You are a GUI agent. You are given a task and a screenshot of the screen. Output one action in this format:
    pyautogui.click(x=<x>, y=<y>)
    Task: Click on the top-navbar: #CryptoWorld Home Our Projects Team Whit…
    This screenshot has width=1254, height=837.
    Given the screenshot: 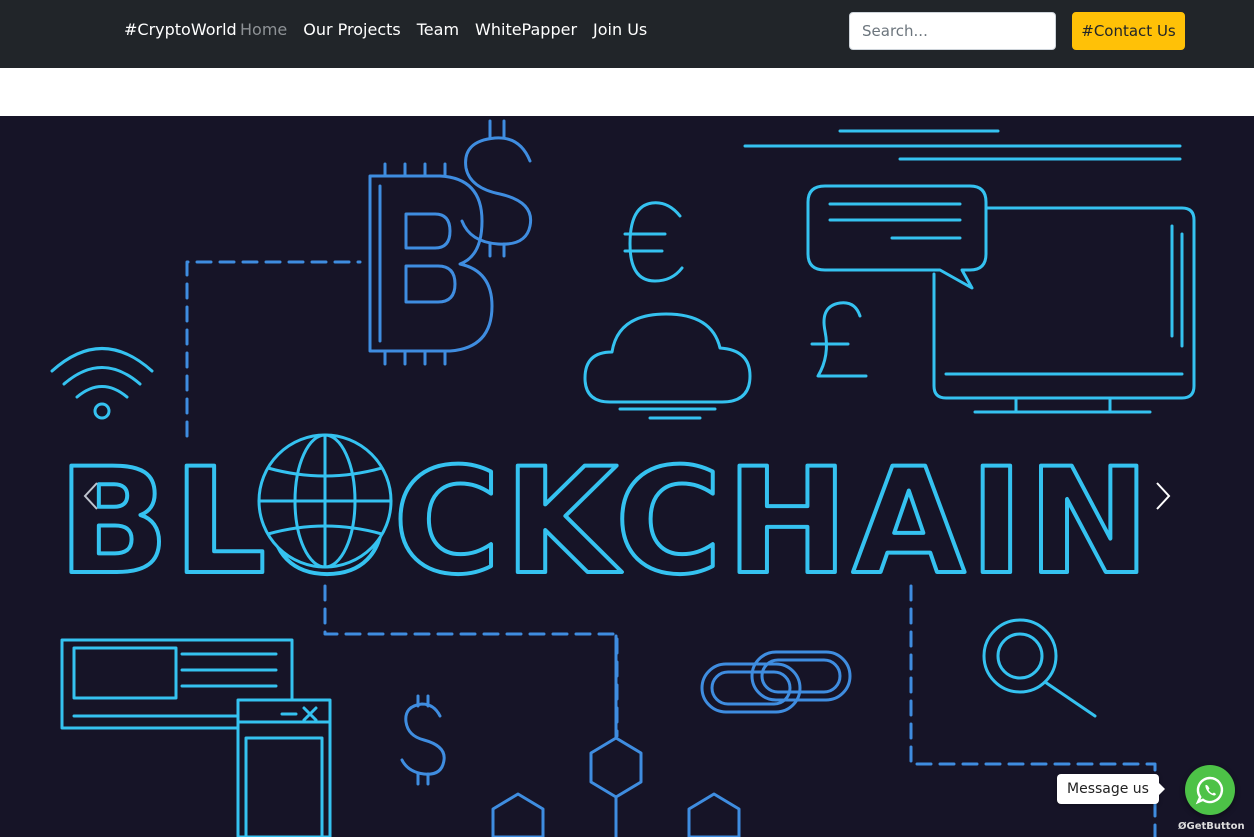 What is the action you would take?
    pyautogui.click(x=627, y=34)
    